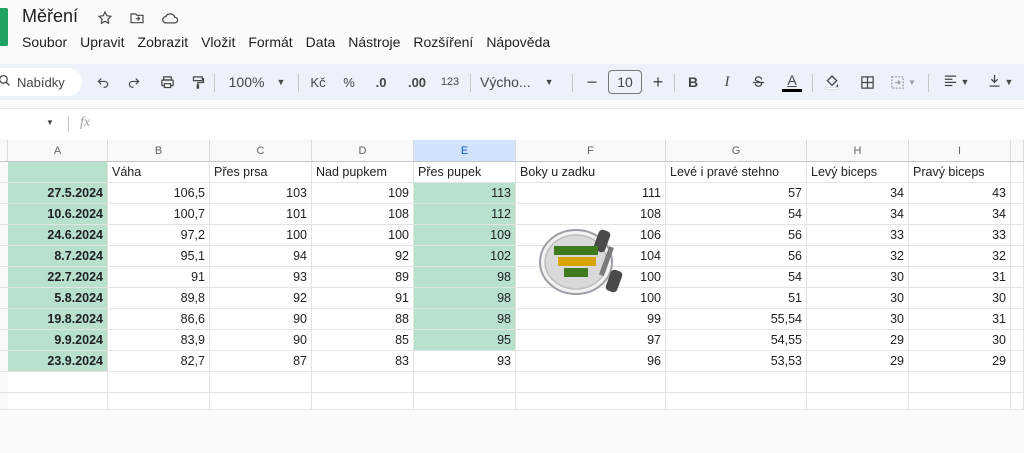  Describe the element at coordinates (58, 361) in the screenshot. I see `date-cell: 23.9.2024` at that location.